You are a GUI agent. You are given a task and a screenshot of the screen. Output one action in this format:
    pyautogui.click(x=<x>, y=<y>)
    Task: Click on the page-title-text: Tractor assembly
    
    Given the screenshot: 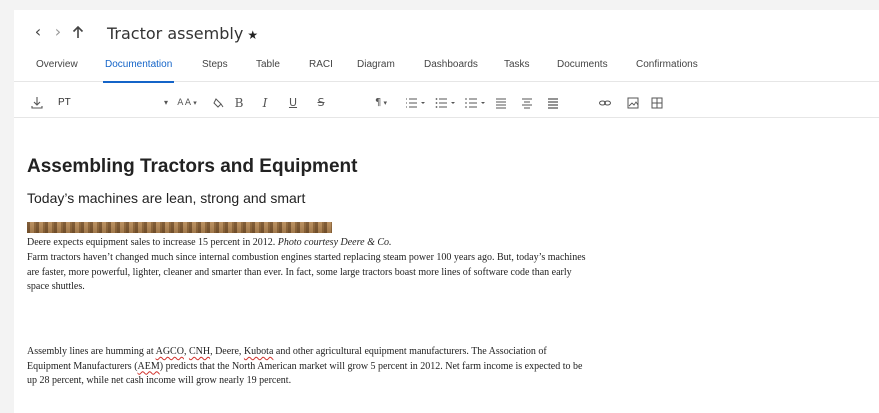 What is the action you would take?
    pyautogui.click(x=175, y=33)
    